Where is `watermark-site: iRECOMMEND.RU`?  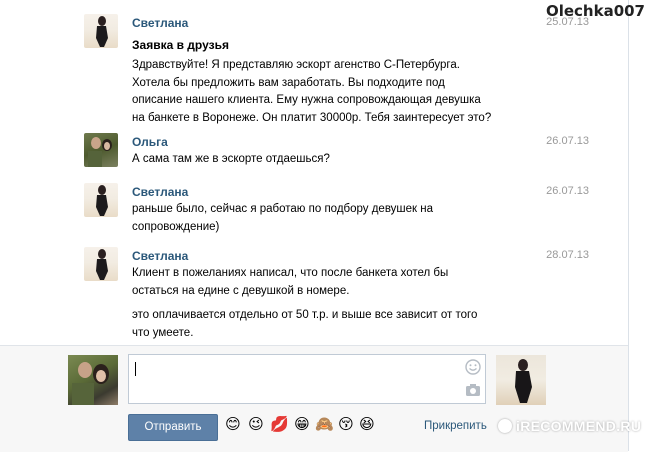 watermark-site: iRECOMMEND.RU is located at coordinates (569, 426).